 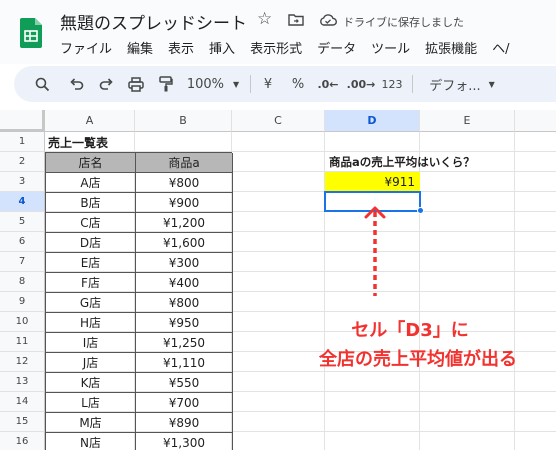 I want to click on store-name-cell: E店, so click(x=91, y=263).